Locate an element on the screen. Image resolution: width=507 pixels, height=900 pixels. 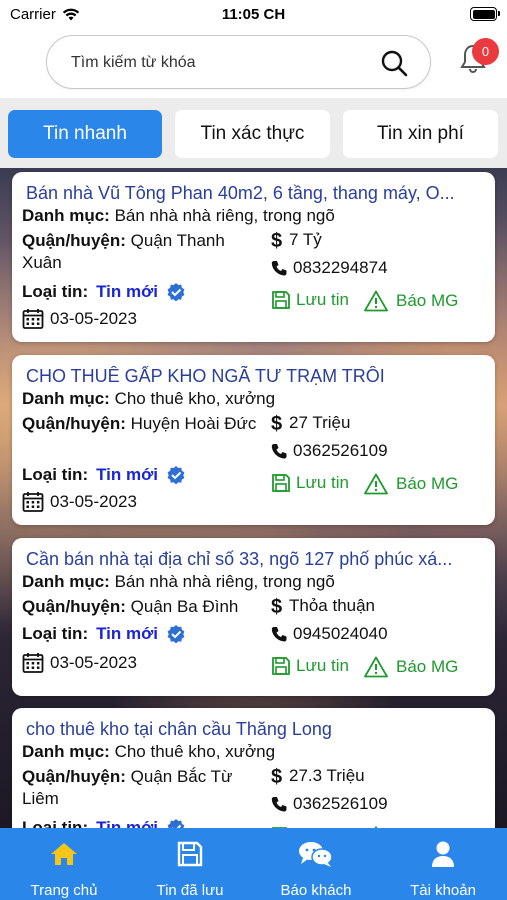
listing-price: $ 27.3 Triệu is located at coordinates (318, 776).